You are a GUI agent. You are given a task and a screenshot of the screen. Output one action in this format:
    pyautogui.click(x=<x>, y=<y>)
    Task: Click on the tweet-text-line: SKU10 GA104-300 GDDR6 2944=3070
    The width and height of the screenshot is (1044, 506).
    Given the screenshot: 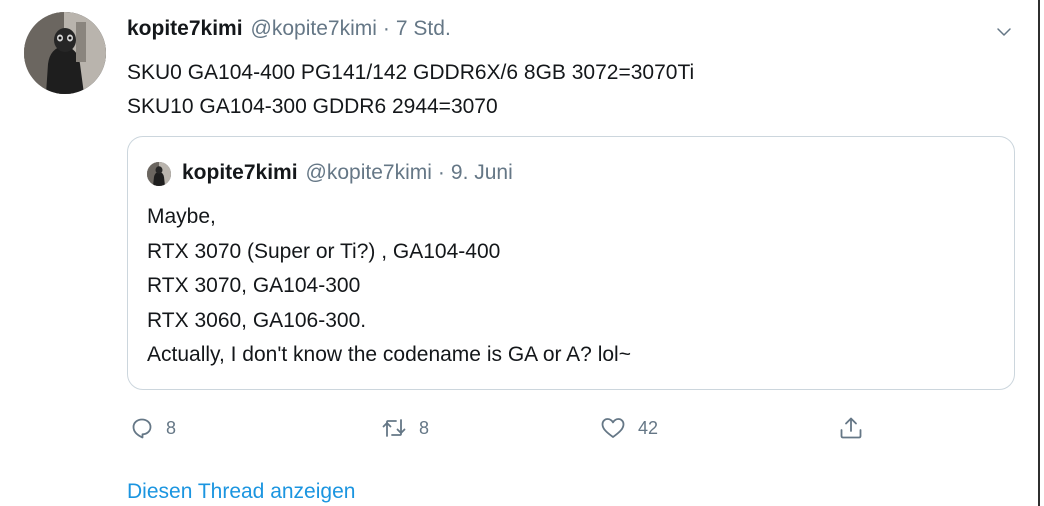 What is the action you would take?
    pyautogui.click(x=312, y=106)
    